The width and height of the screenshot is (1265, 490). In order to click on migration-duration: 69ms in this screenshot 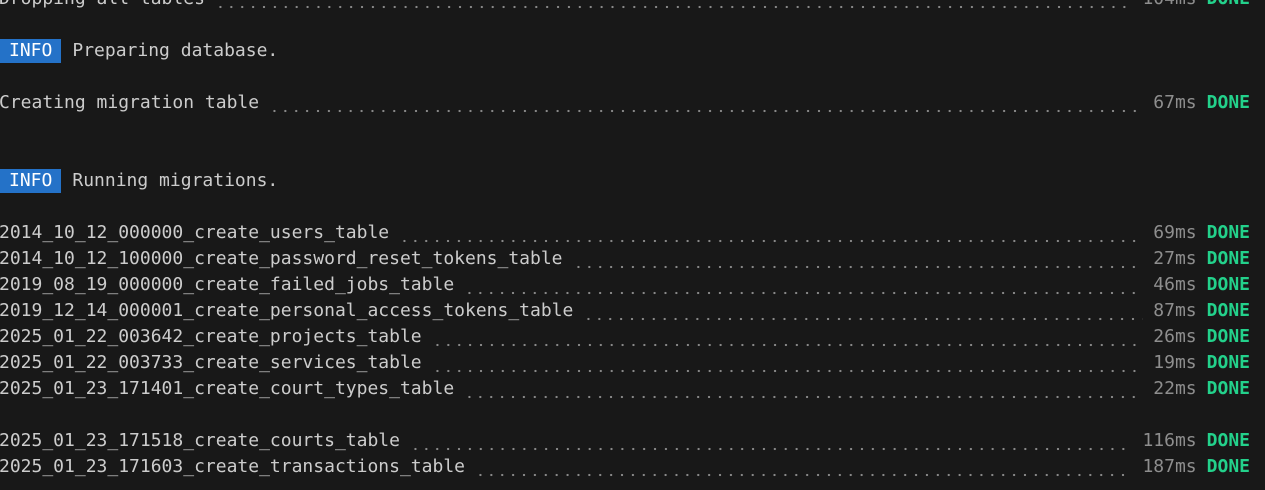, I will do `click(1175, 232)`.